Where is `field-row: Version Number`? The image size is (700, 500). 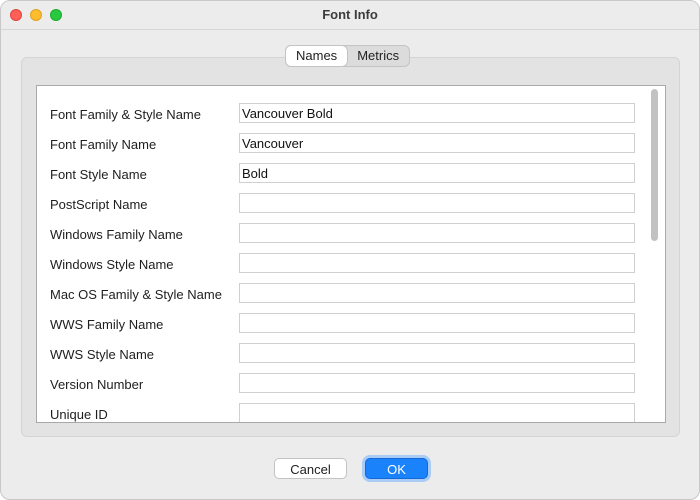 field-row: Version Number is located at coordinates (342, 385).